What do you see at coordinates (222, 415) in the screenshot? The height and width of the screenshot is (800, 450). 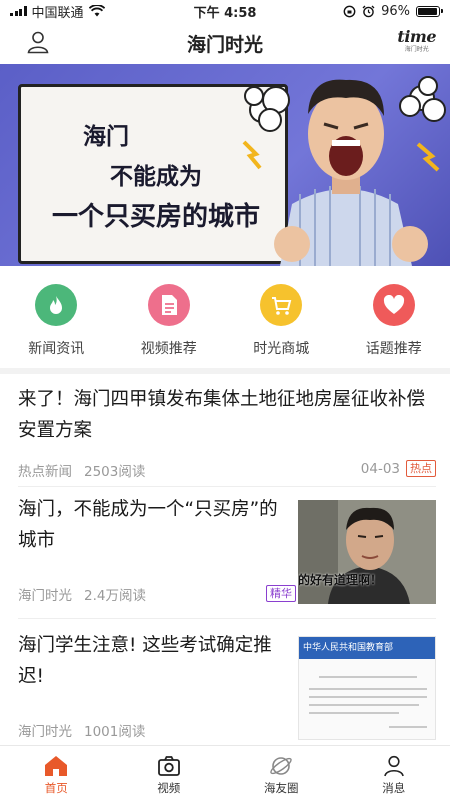 I see `article-title: 来了！海门四甲镇发布集体土地征地房屋征收补偿安置方案` at bounding box center [222, 415].